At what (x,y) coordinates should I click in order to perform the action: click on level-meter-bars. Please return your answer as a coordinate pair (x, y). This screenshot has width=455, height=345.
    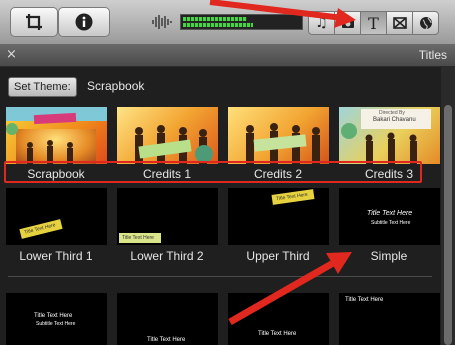
    Looking at the image, I should click on (241, 22).